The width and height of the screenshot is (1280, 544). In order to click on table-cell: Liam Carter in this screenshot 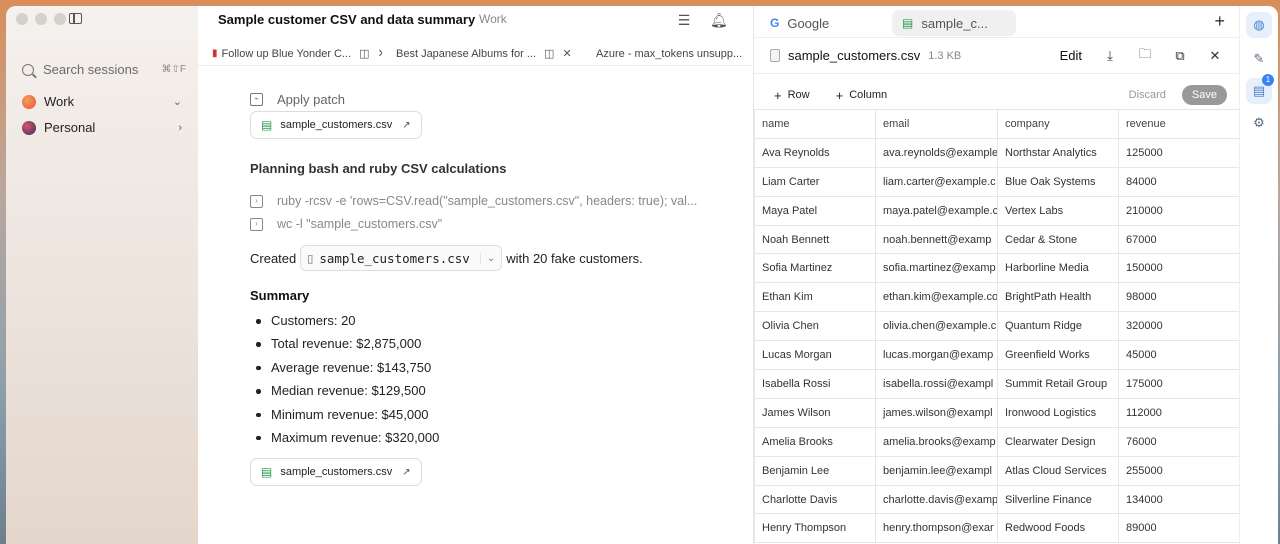, I will do `click(815, 181)`.